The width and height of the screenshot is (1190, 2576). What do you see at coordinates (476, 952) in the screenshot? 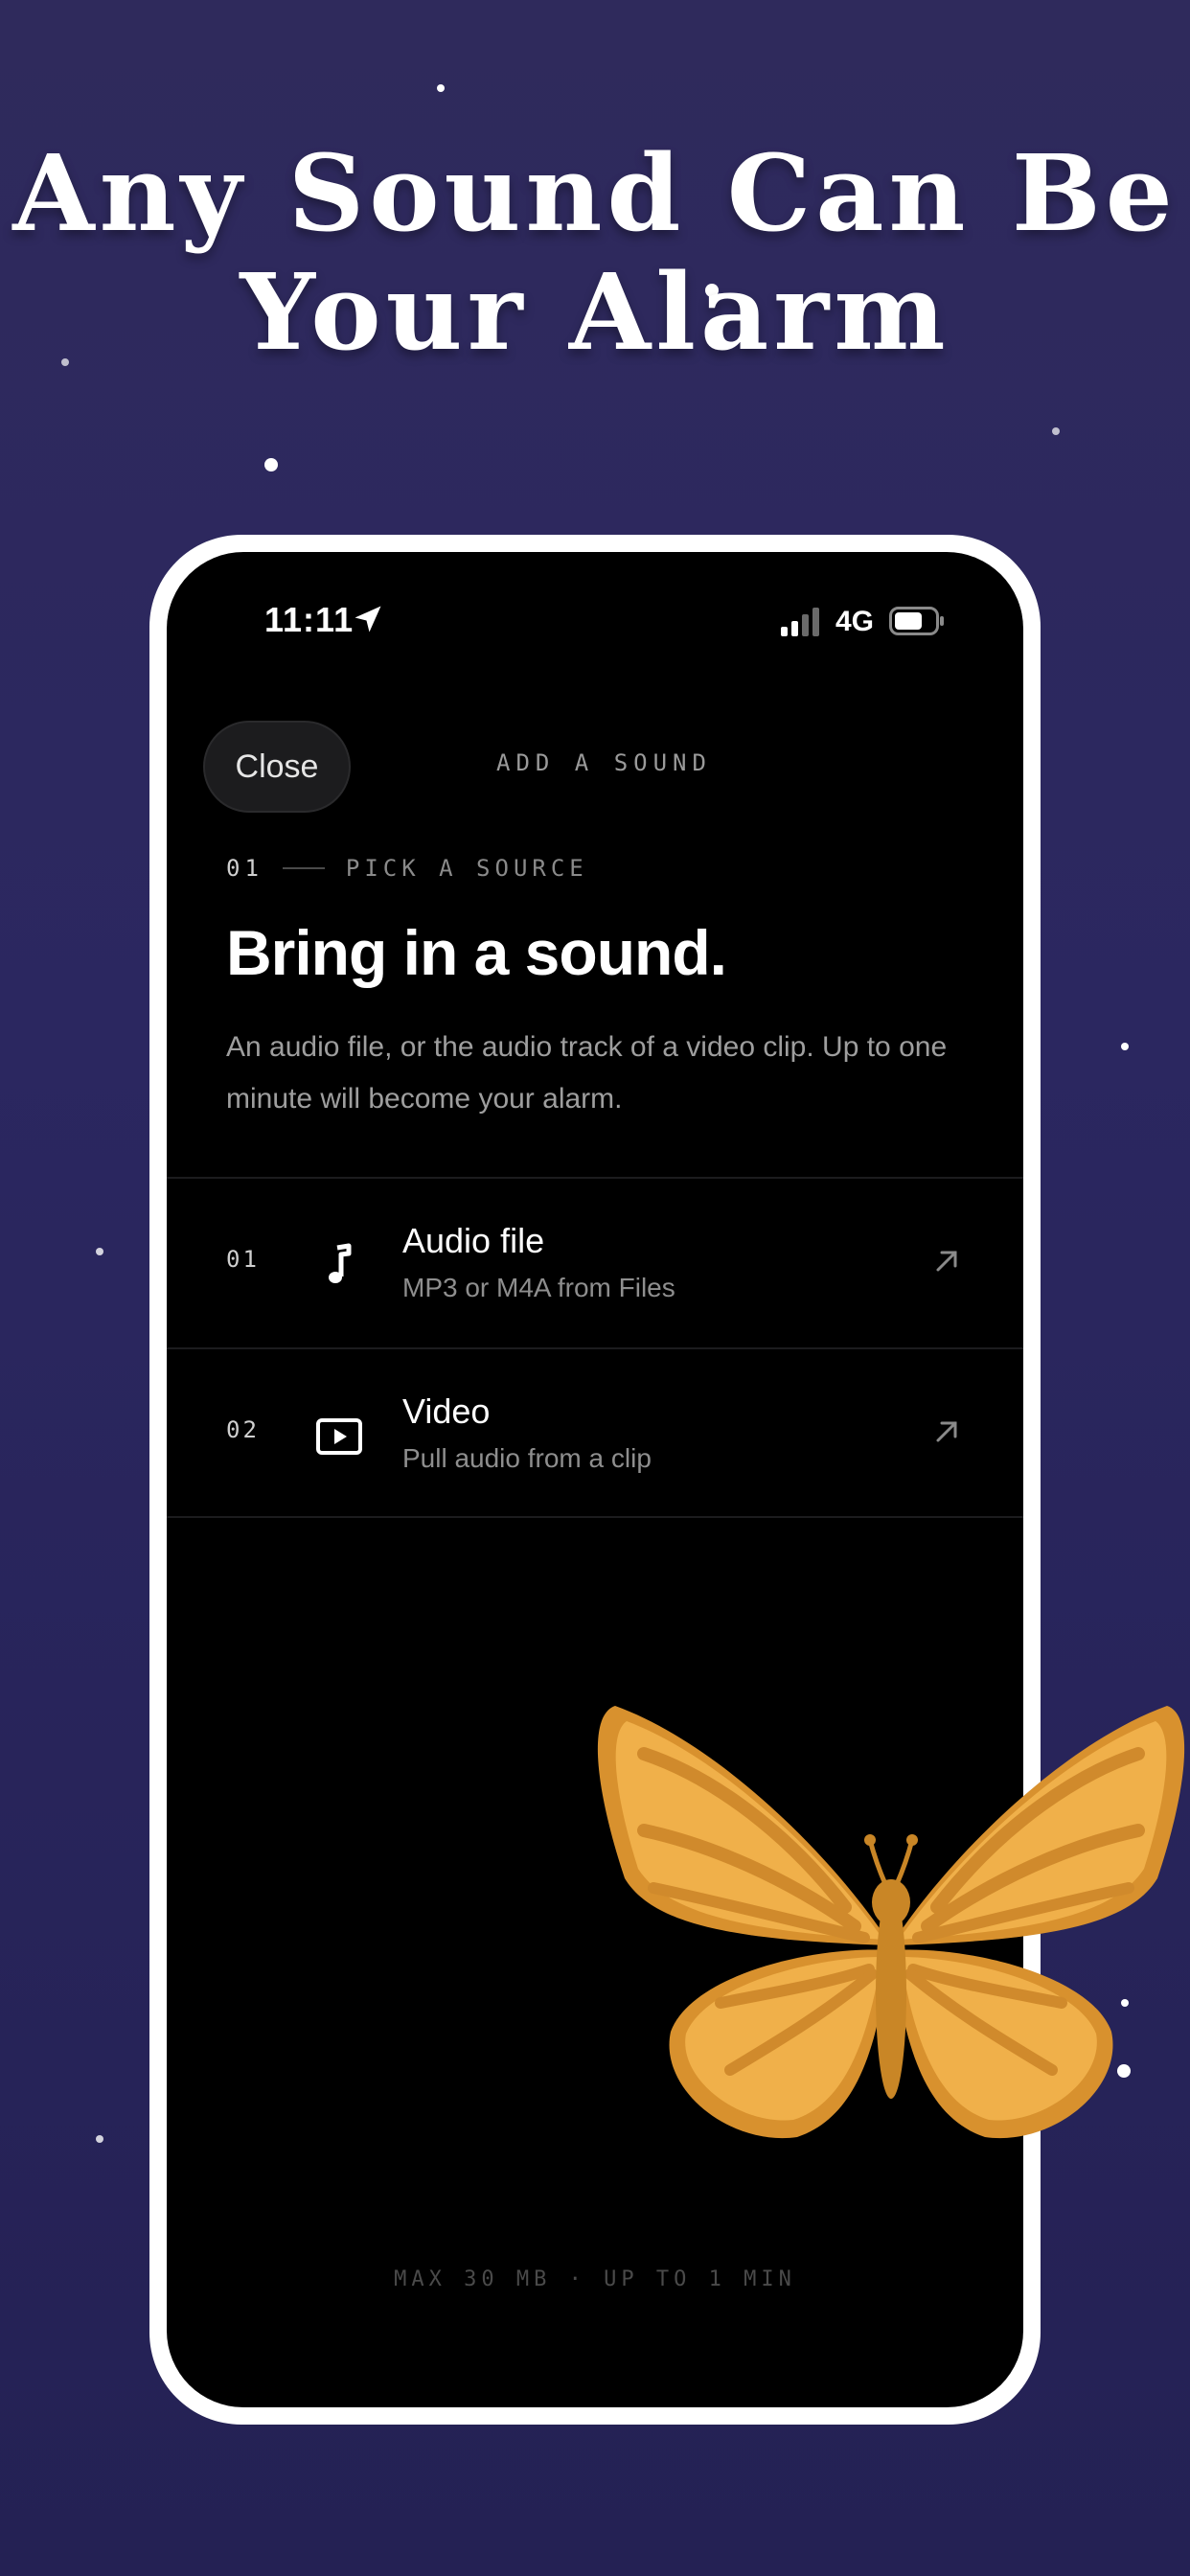
I see `page-title: Bring in a sound.` at bounding box center [476, 952].